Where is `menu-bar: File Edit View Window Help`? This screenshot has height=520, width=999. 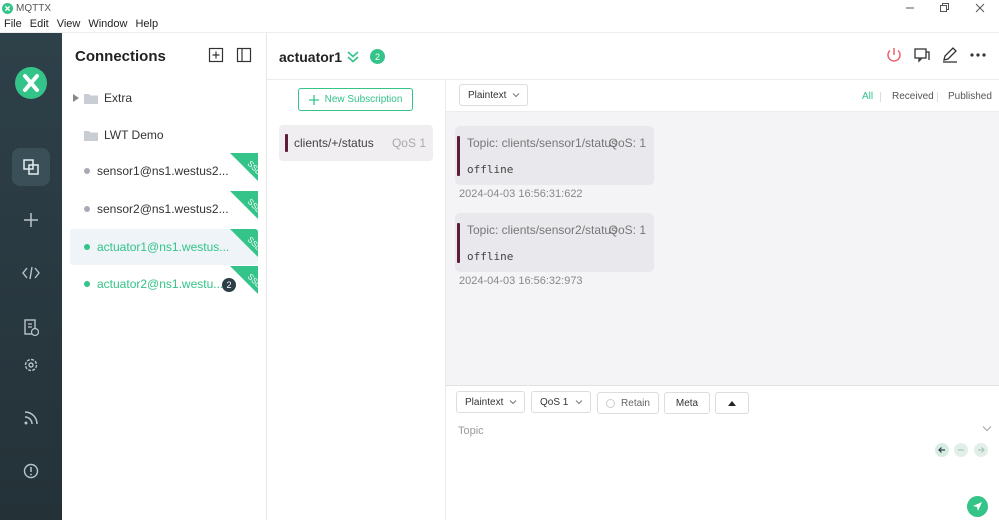 menu-bar: File Edit View Window Help is located at coordinates (499, 24).